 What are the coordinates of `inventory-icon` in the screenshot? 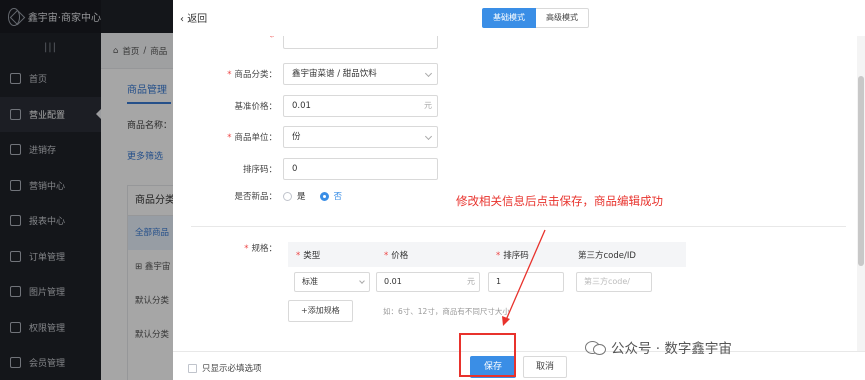 It's located at (15, 150).